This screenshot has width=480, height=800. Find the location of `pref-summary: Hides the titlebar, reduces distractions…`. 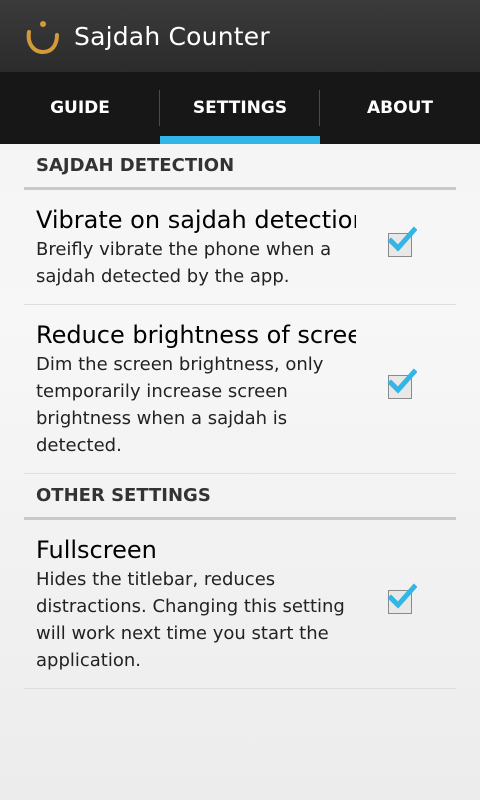

pref-summary: Hides the titlebar, reduces distractions… is located at coordinates (190, 620).